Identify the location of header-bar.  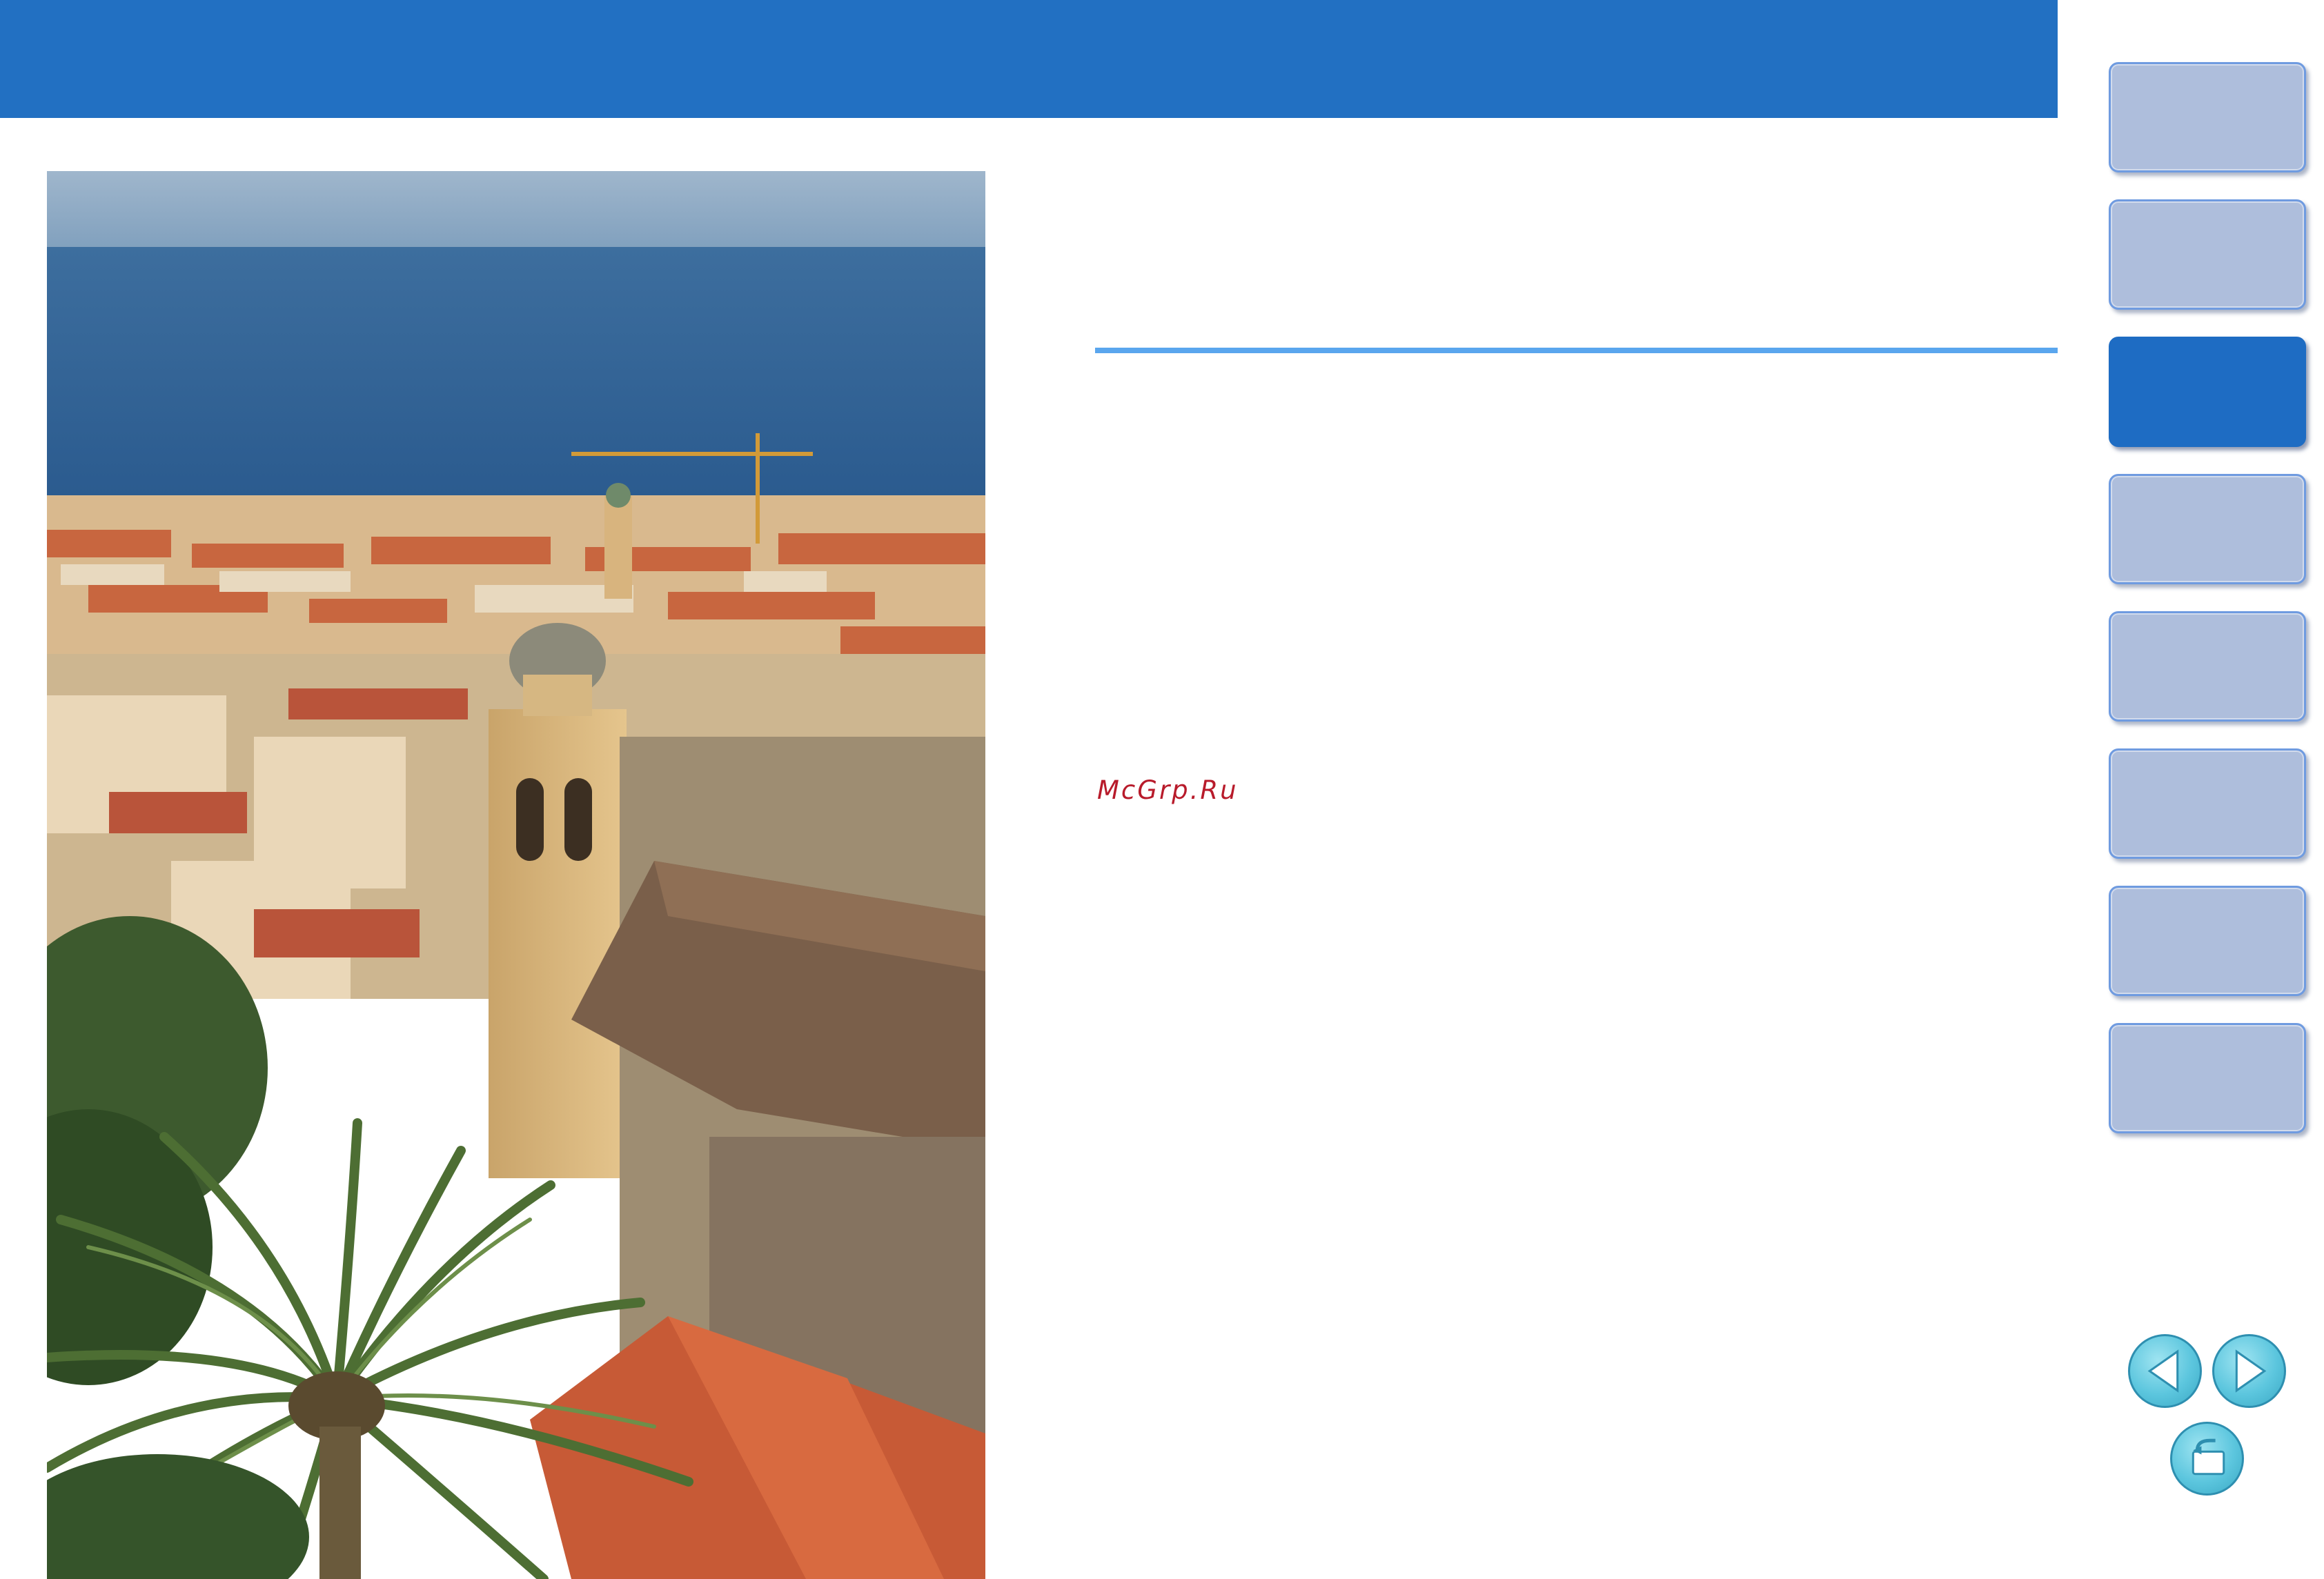
(1029, 59).